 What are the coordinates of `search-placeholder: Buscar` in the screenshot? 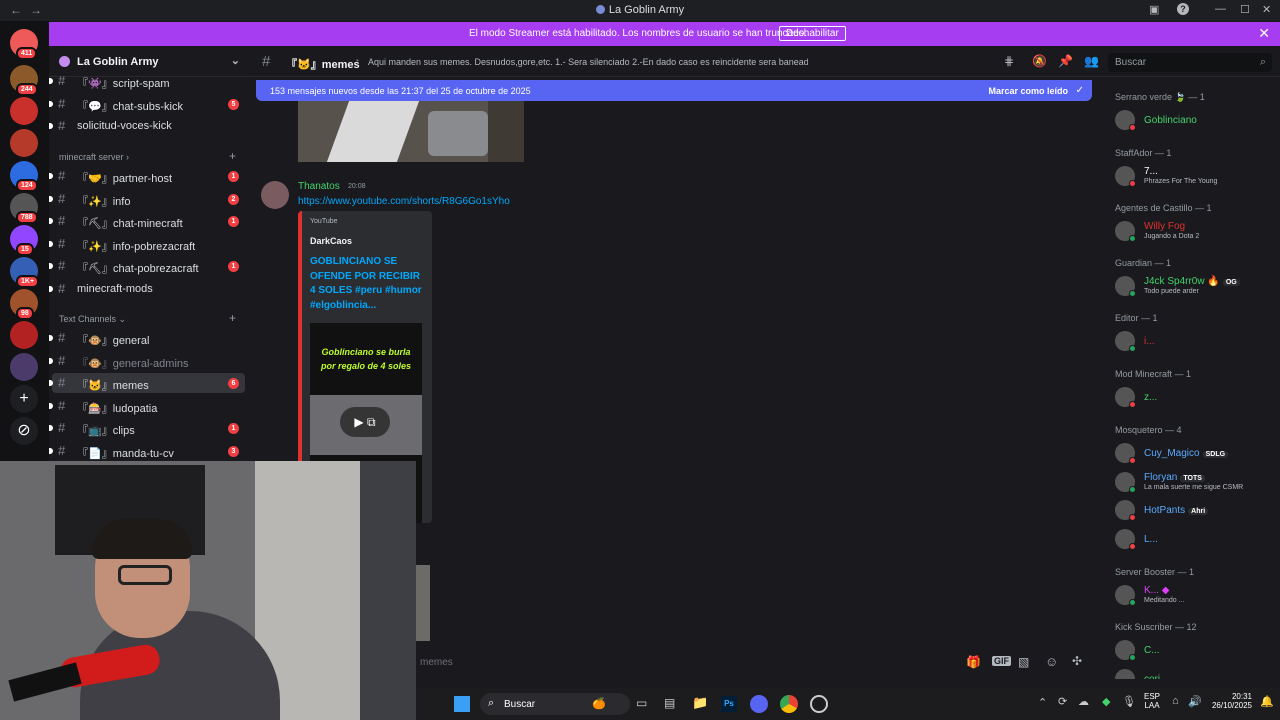 It's located at (1131, 62).